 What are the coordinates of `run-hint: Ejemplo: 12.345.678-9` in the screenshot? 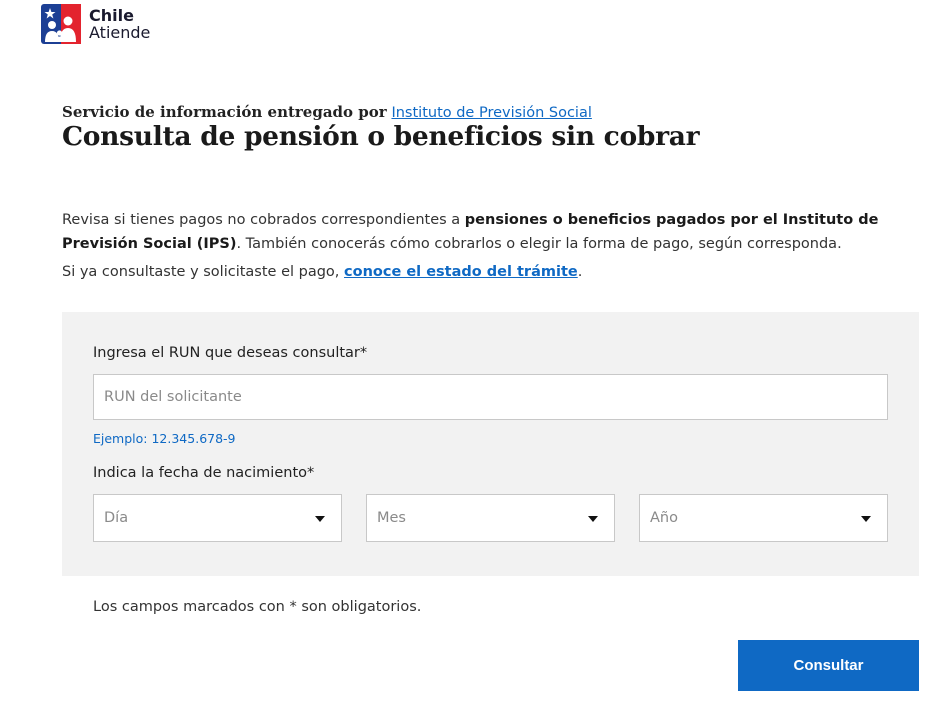 It's located at (164, 438).